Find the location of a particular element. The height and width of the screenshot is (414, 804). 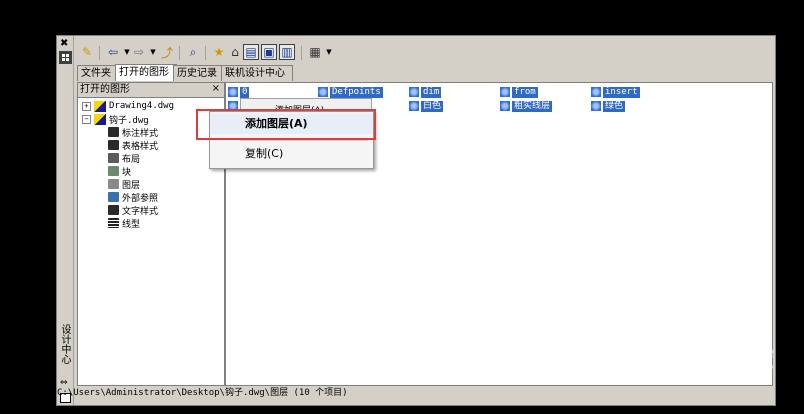

tree-node-tablestyles: 表格样式 is located at coordinates (133, 145).